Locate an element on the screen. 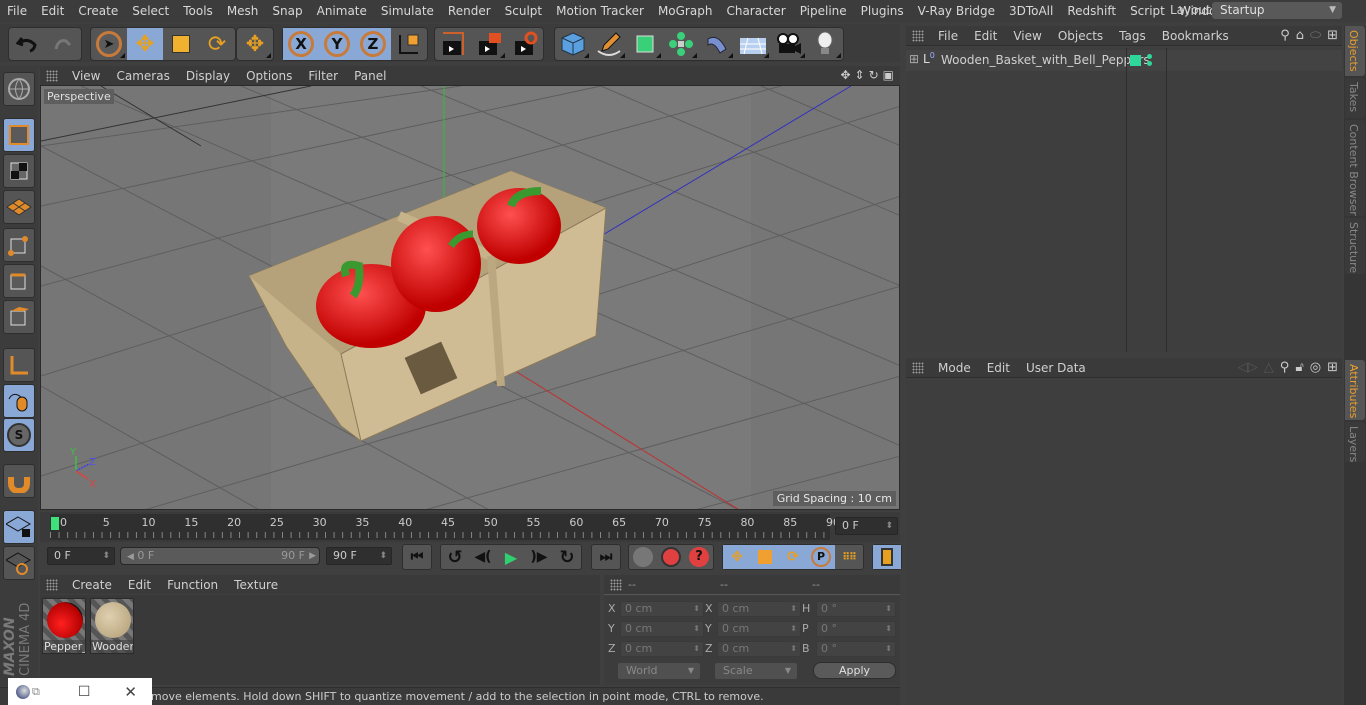  tab-content-browser: Content Browser is located at coordinates (1355, 168).